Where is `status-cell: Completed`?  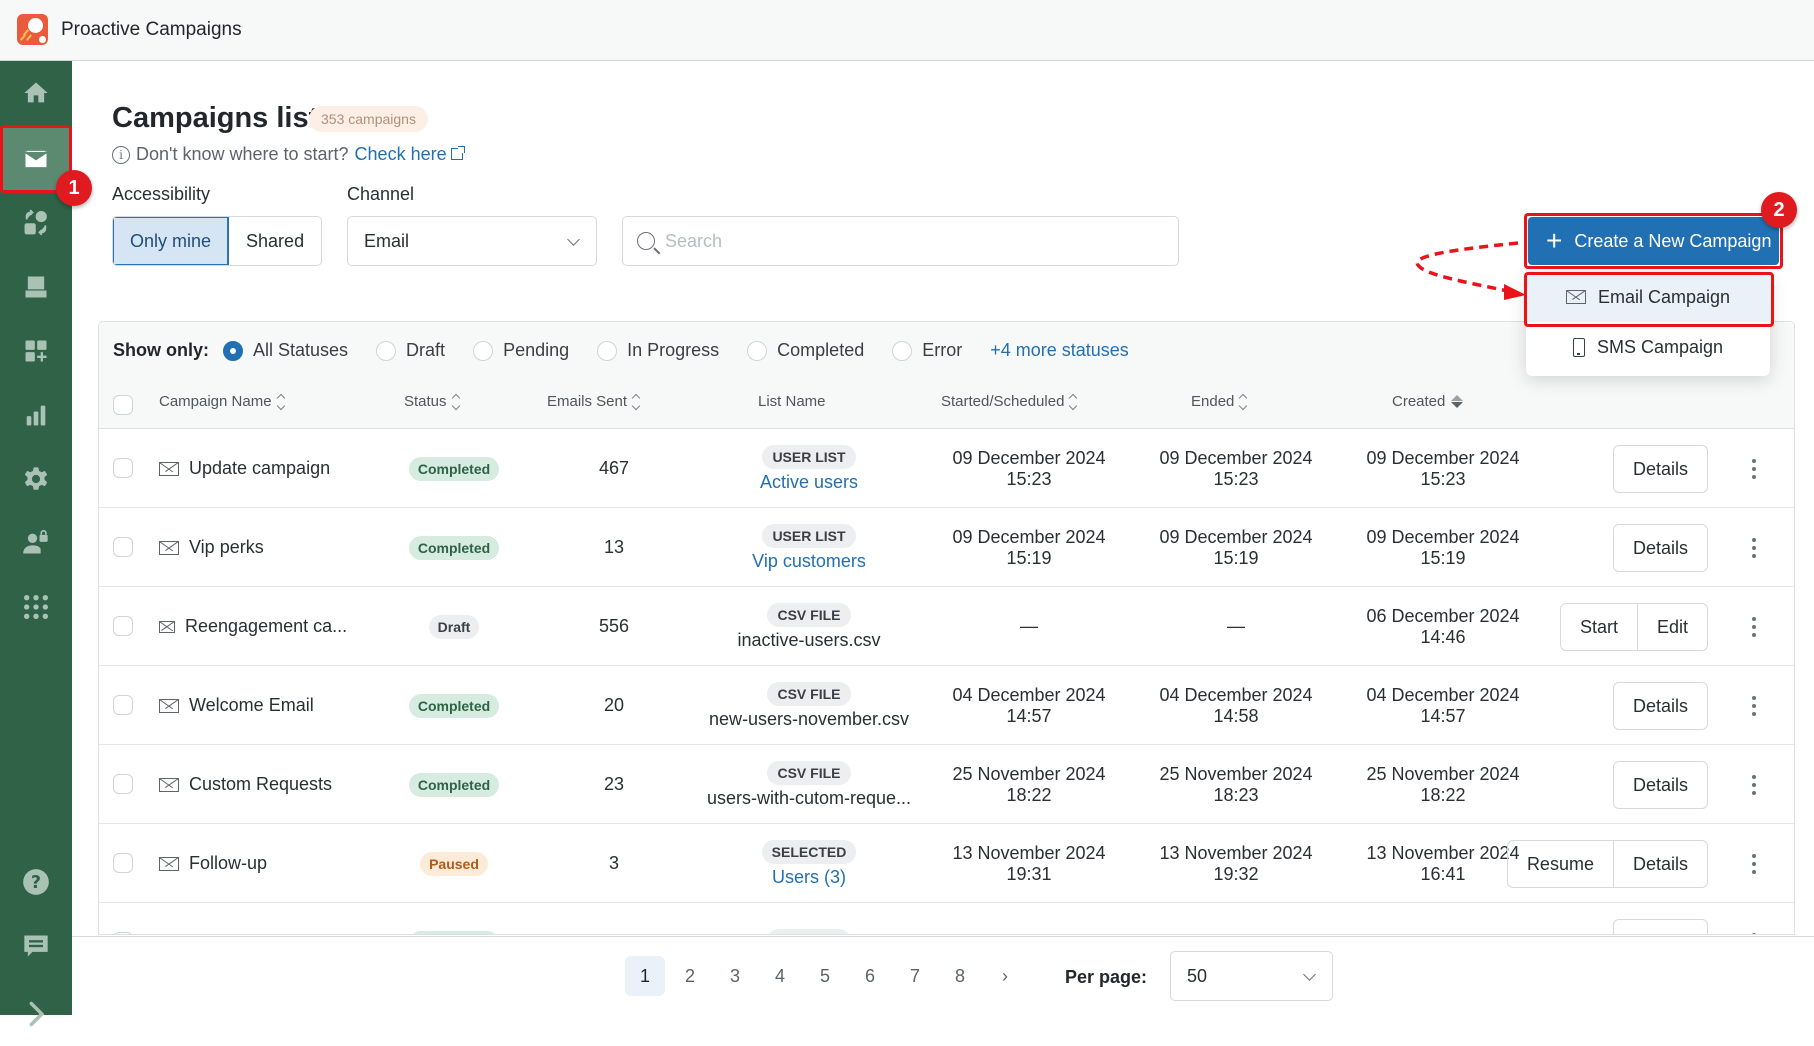
status-cell: Completed is located at coordinates (454, 547).